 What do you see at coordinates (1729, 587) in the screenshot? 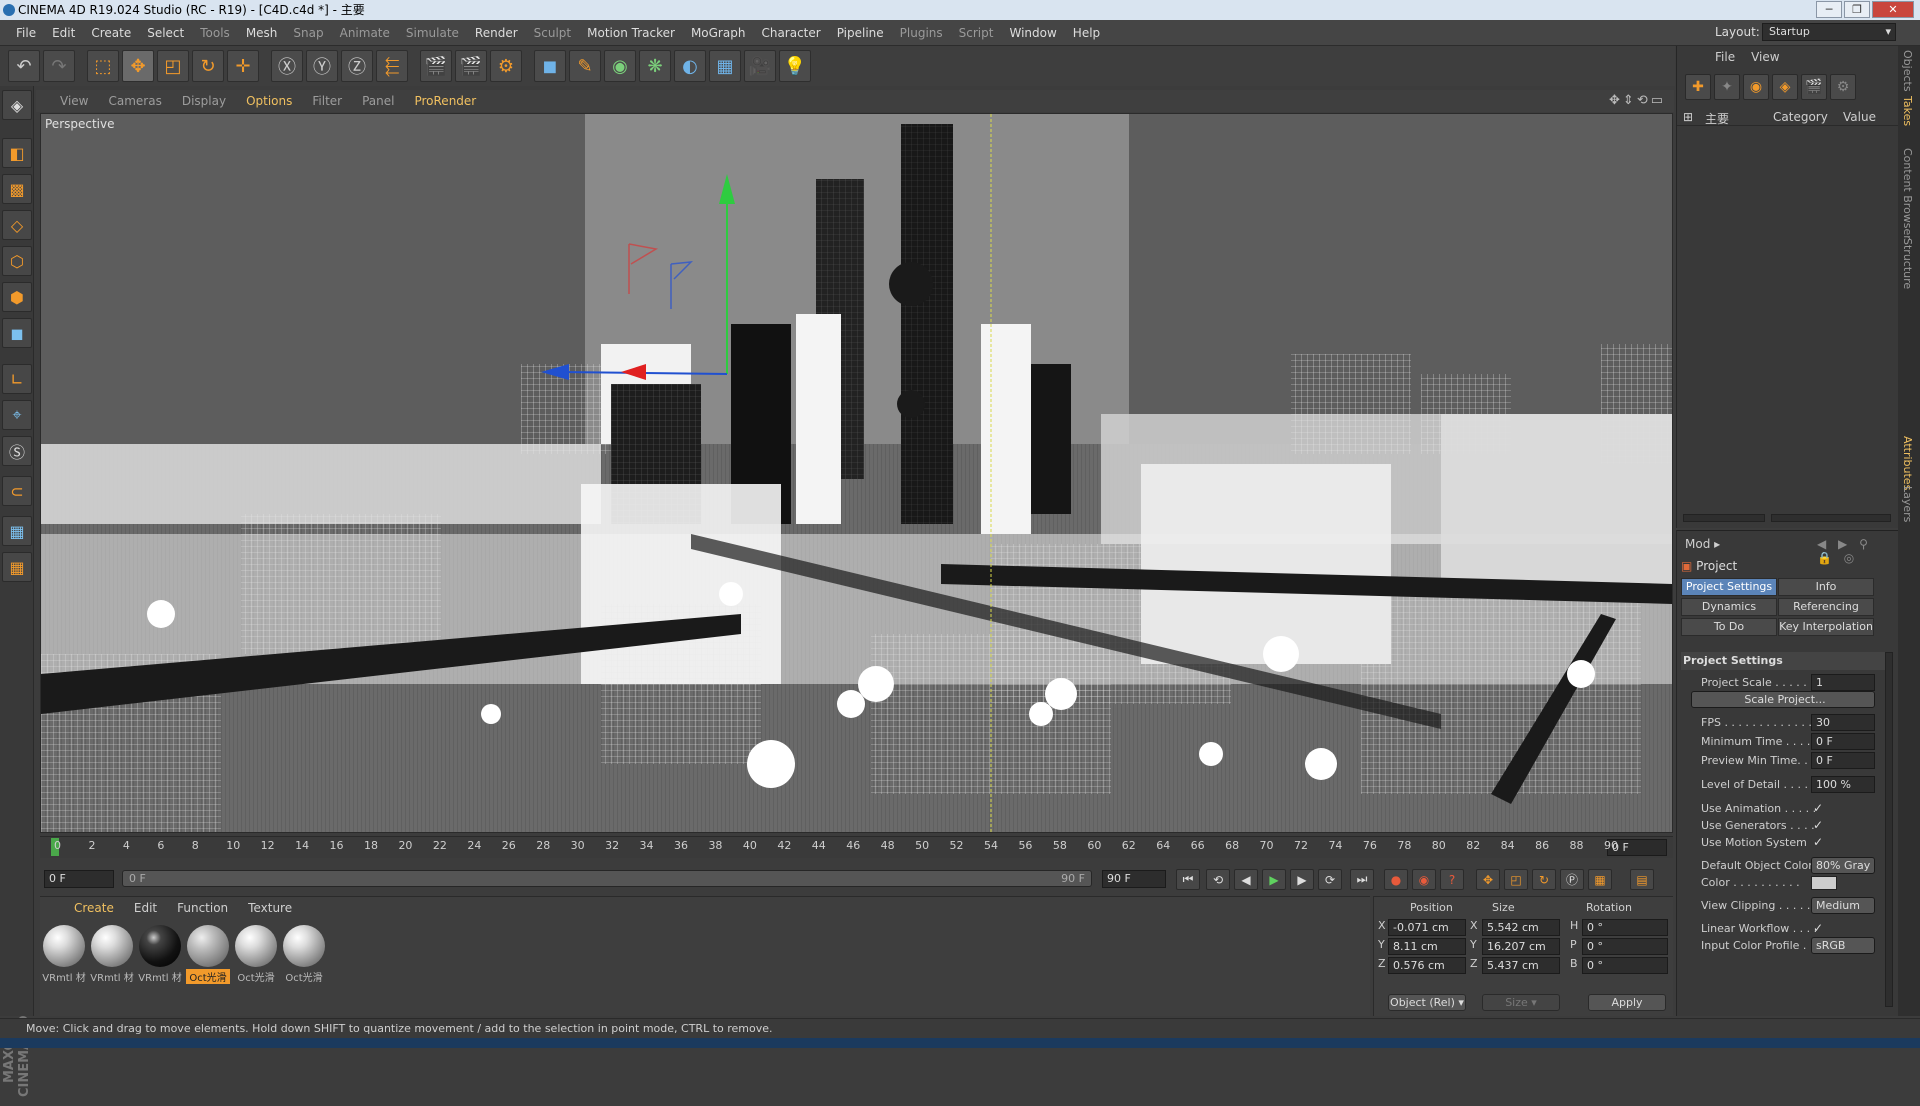
I see `tab-project-settings: Project Settings` at bounding box center [1729, 587].